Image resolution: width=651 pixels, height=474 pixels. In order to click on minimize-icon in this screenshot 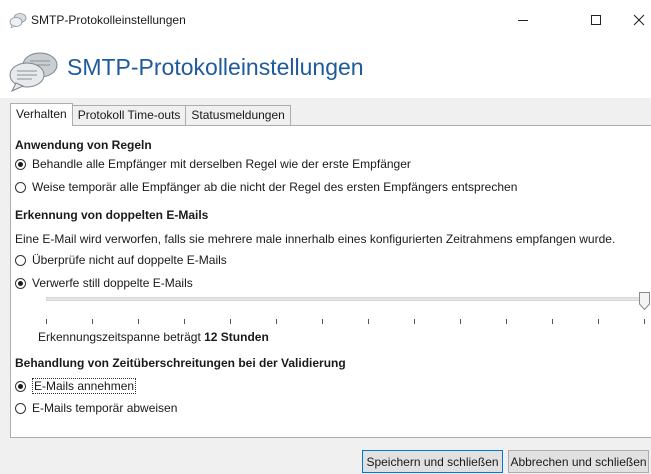, I will do `click(523, 20)`.